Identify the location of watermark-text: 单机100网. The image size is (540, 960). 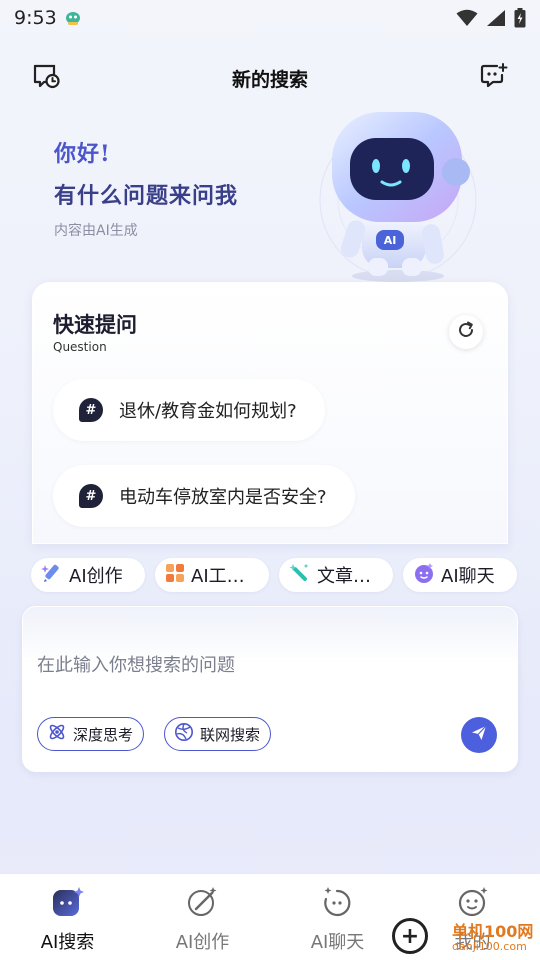
(493, 931).